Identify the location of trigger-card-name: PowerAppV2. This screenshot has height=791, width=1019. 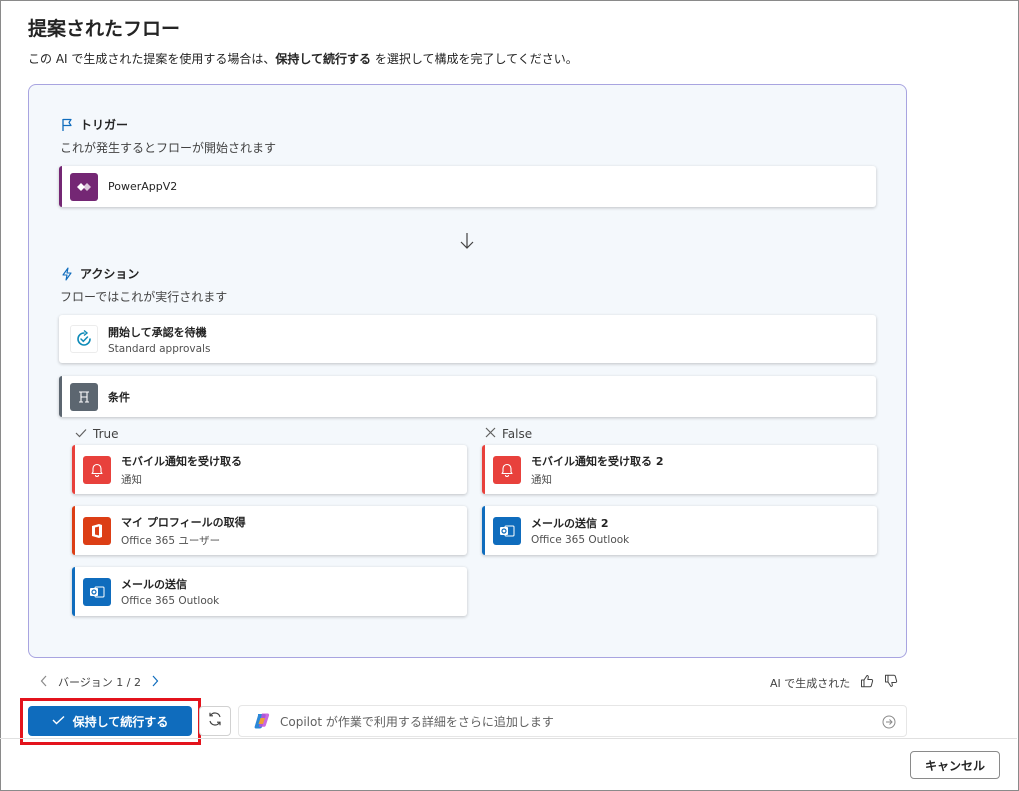
(143, 186).